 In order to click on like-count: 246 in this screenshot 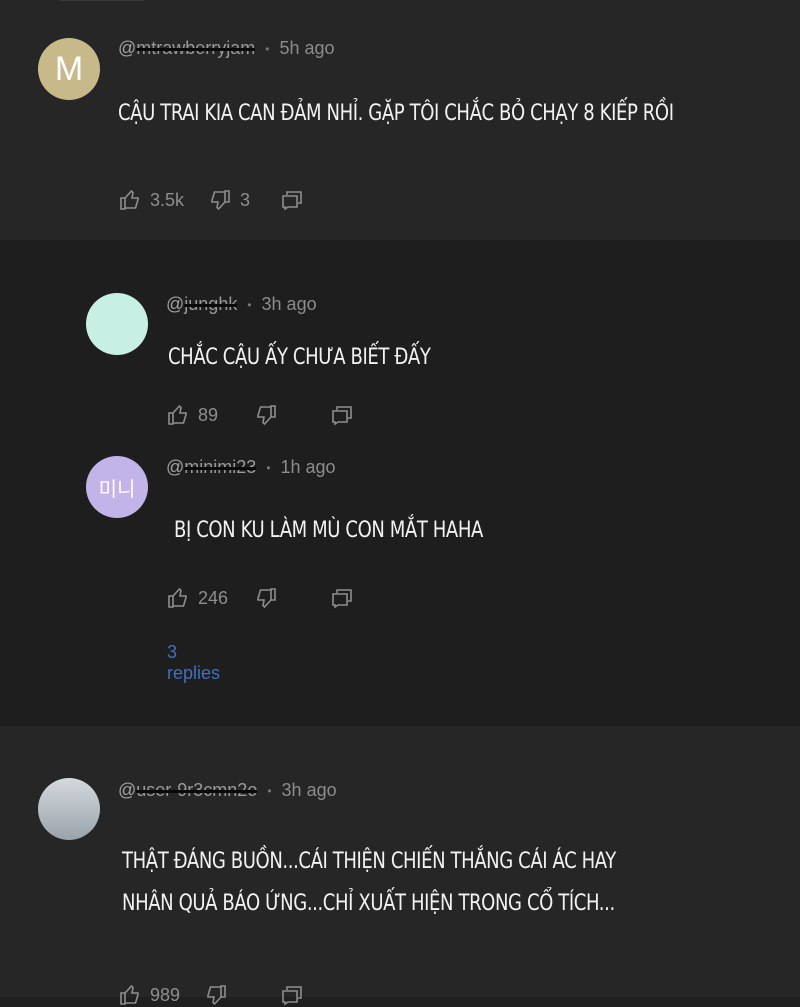, I will do `click(213, 597)`.